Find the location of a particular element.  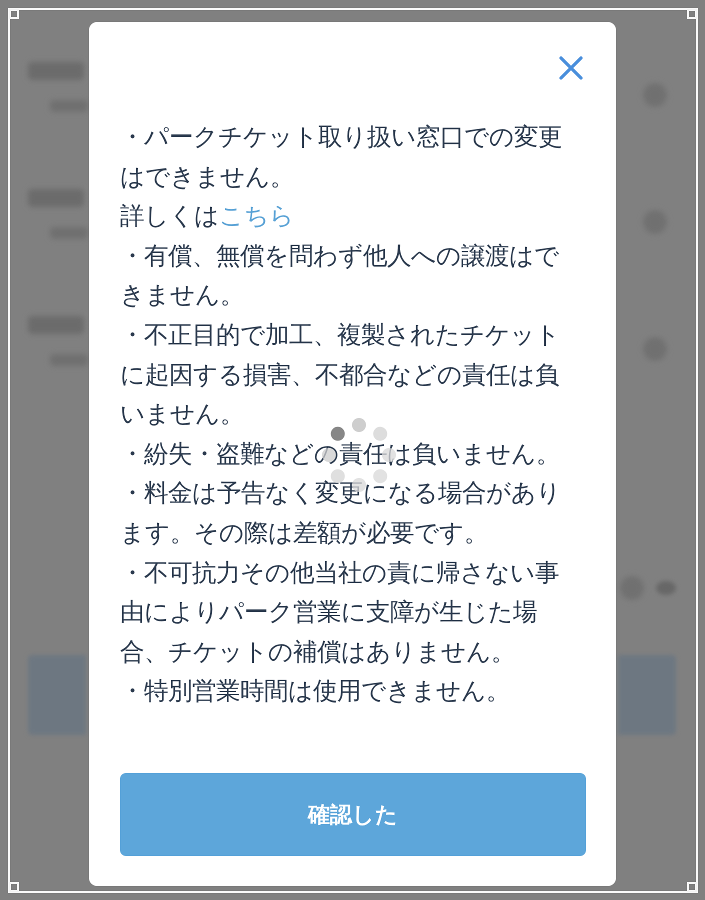

notice-text: ・特別営業時間は使用できません。 is located at coordinates (315, 692).